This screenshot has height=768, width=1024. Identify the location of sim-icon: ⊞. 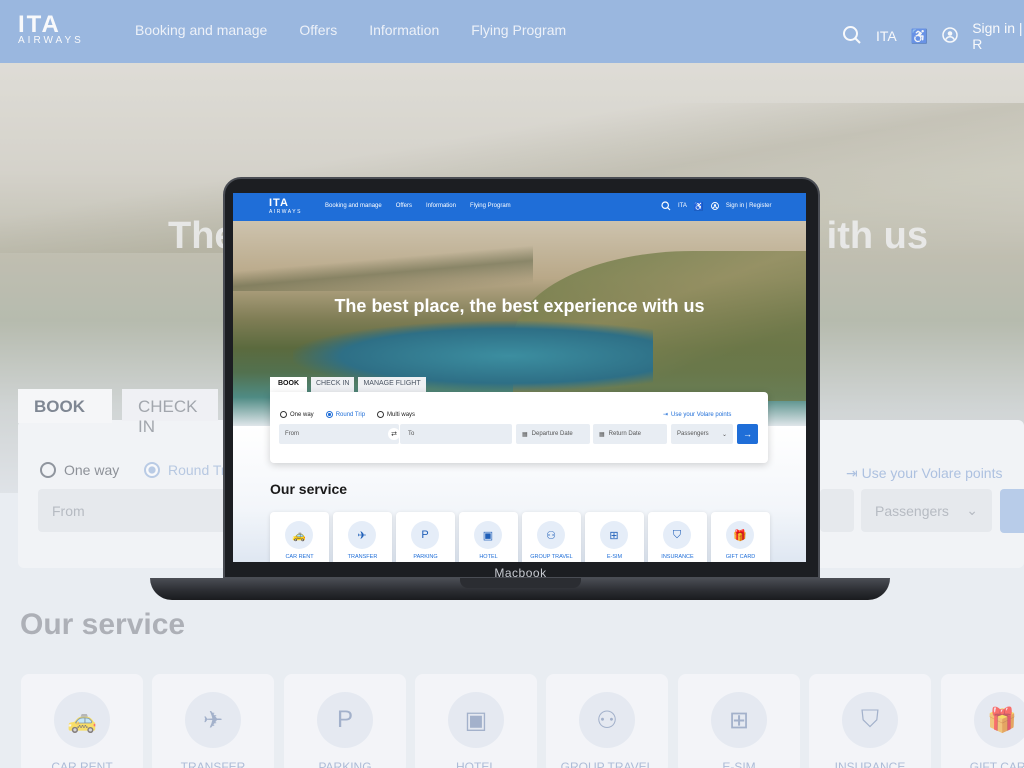
(614, 535).